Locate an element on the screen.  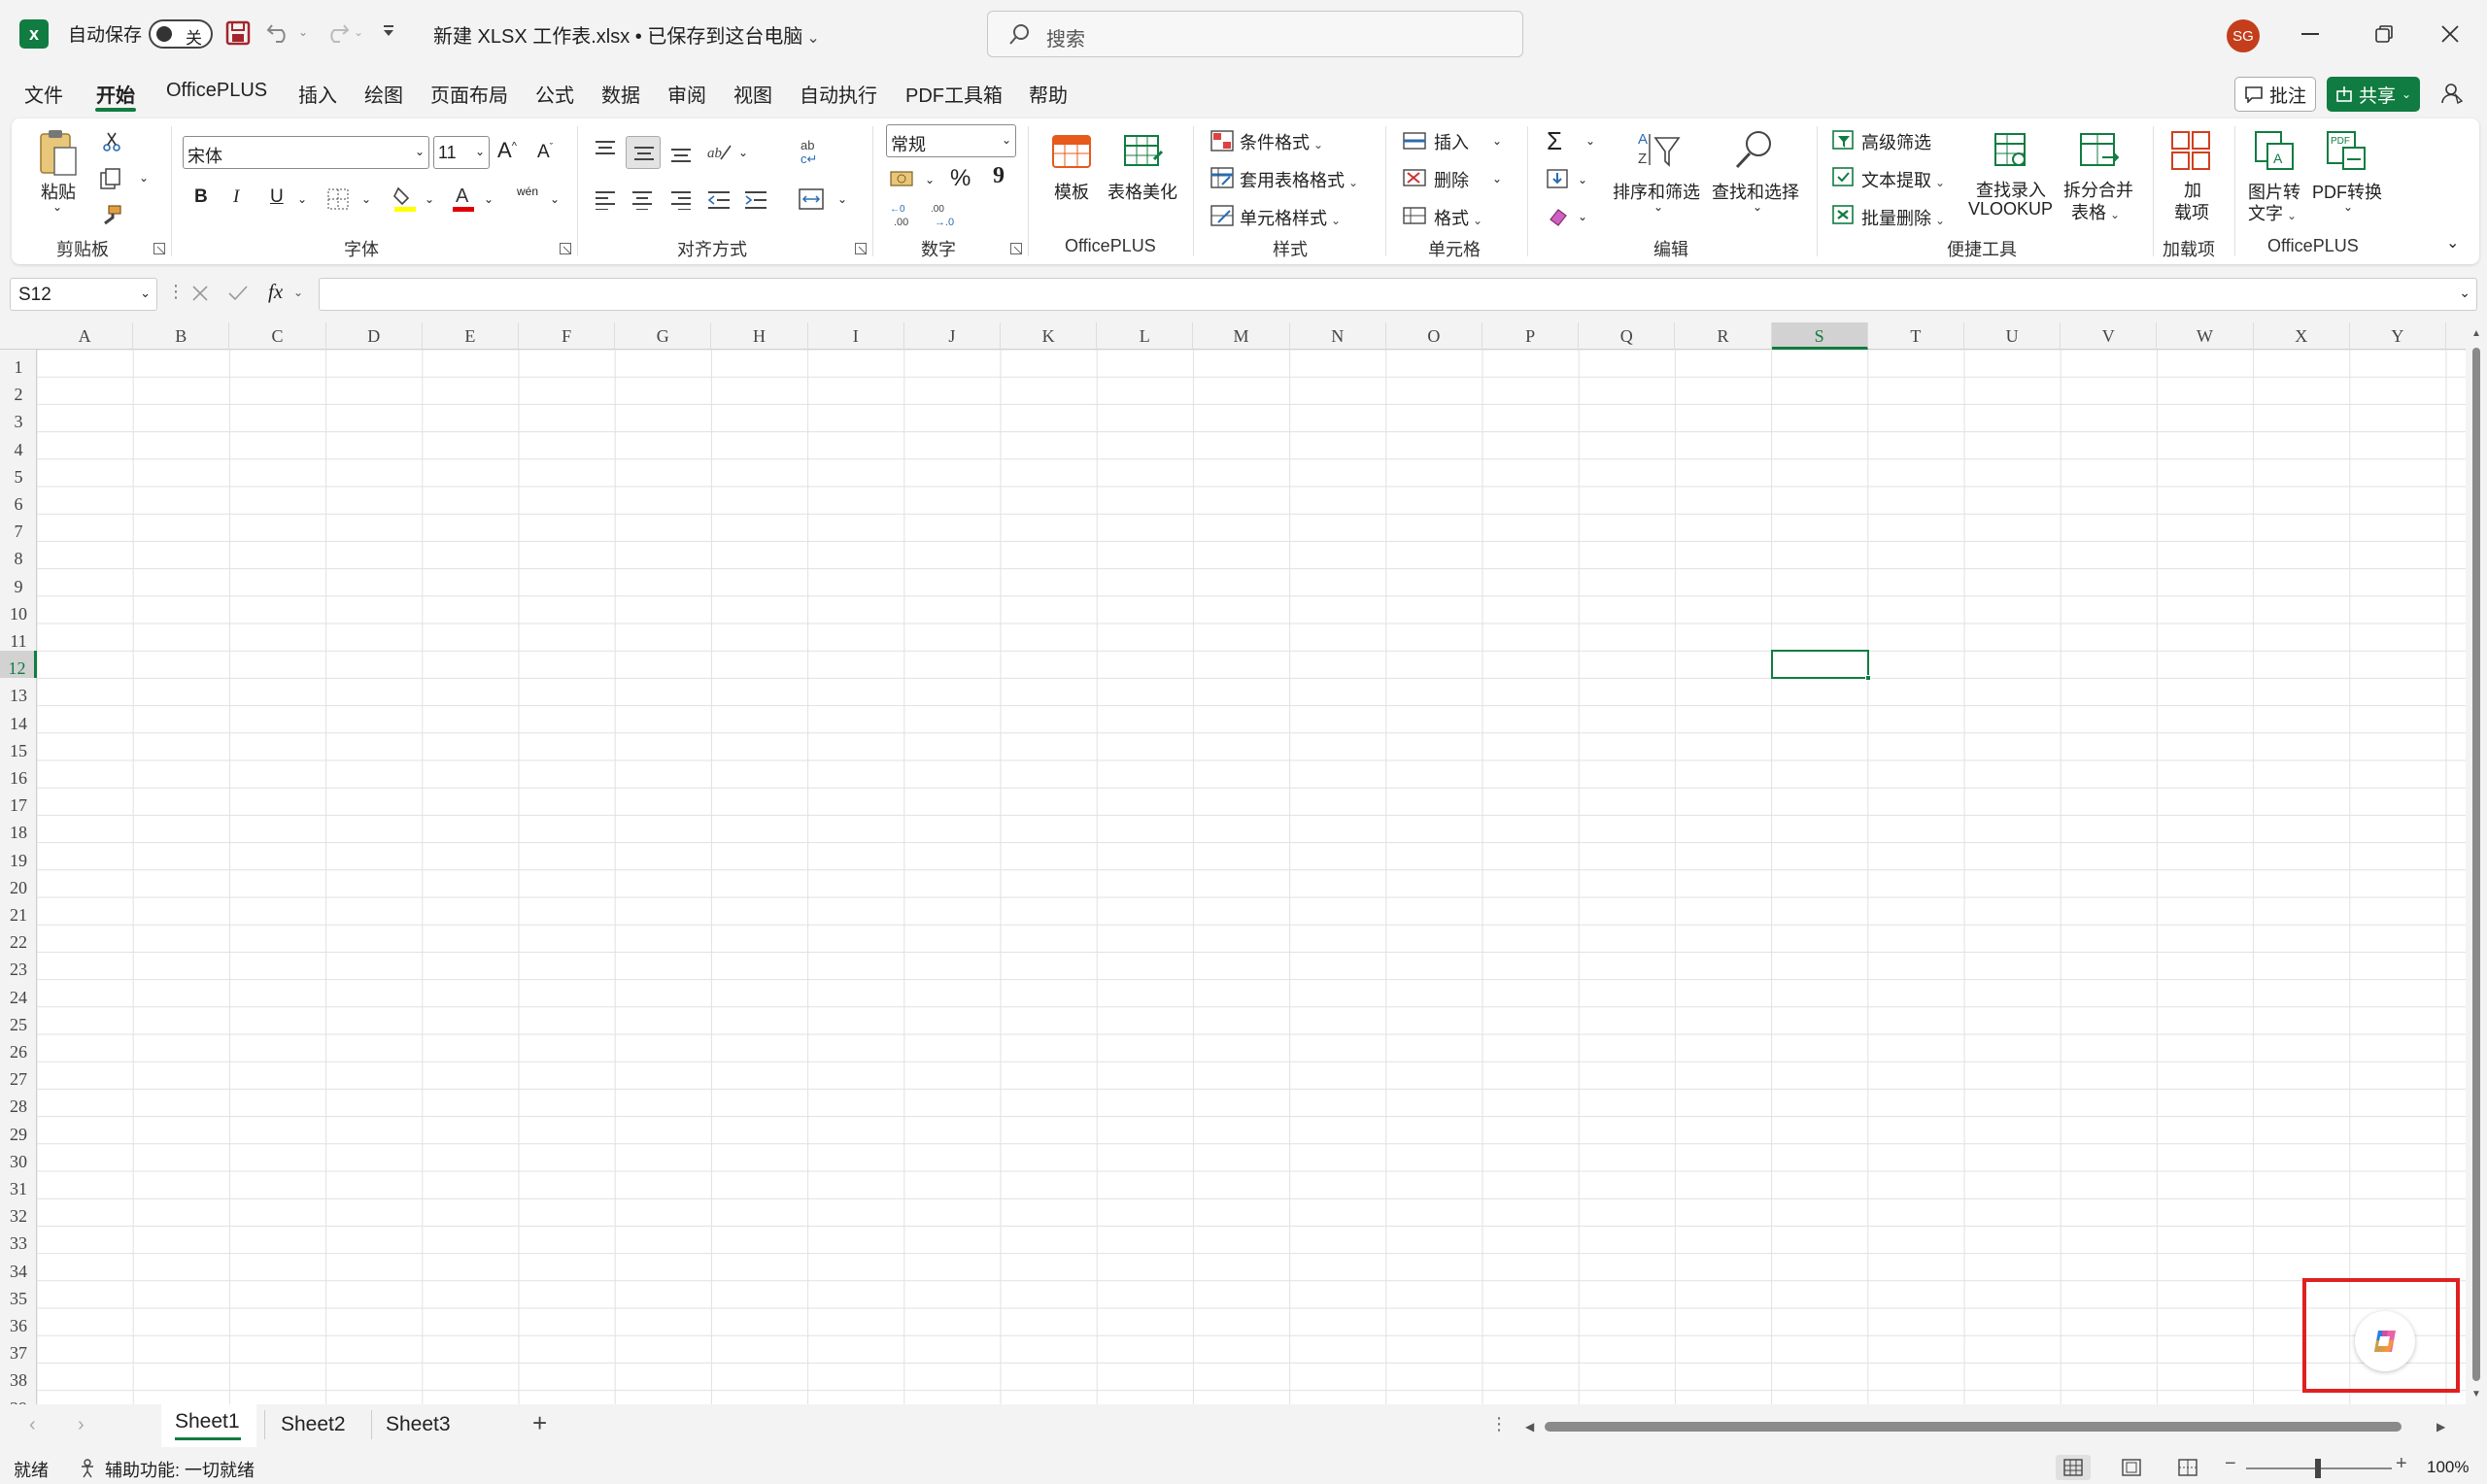
orientation-icon: ab is located at coordinates (719, 150).